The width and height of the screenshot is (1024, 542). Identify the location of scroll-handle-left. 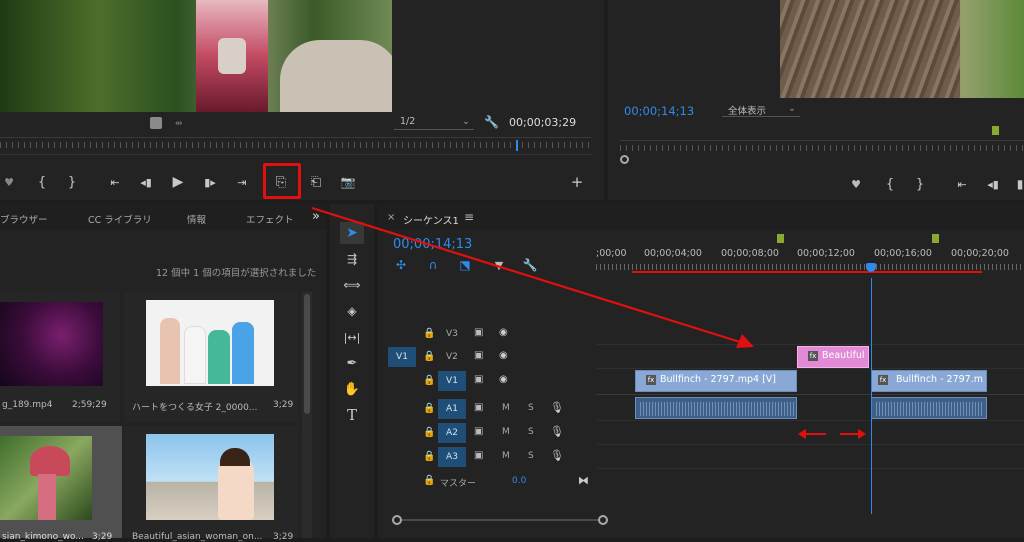
(397, 520).